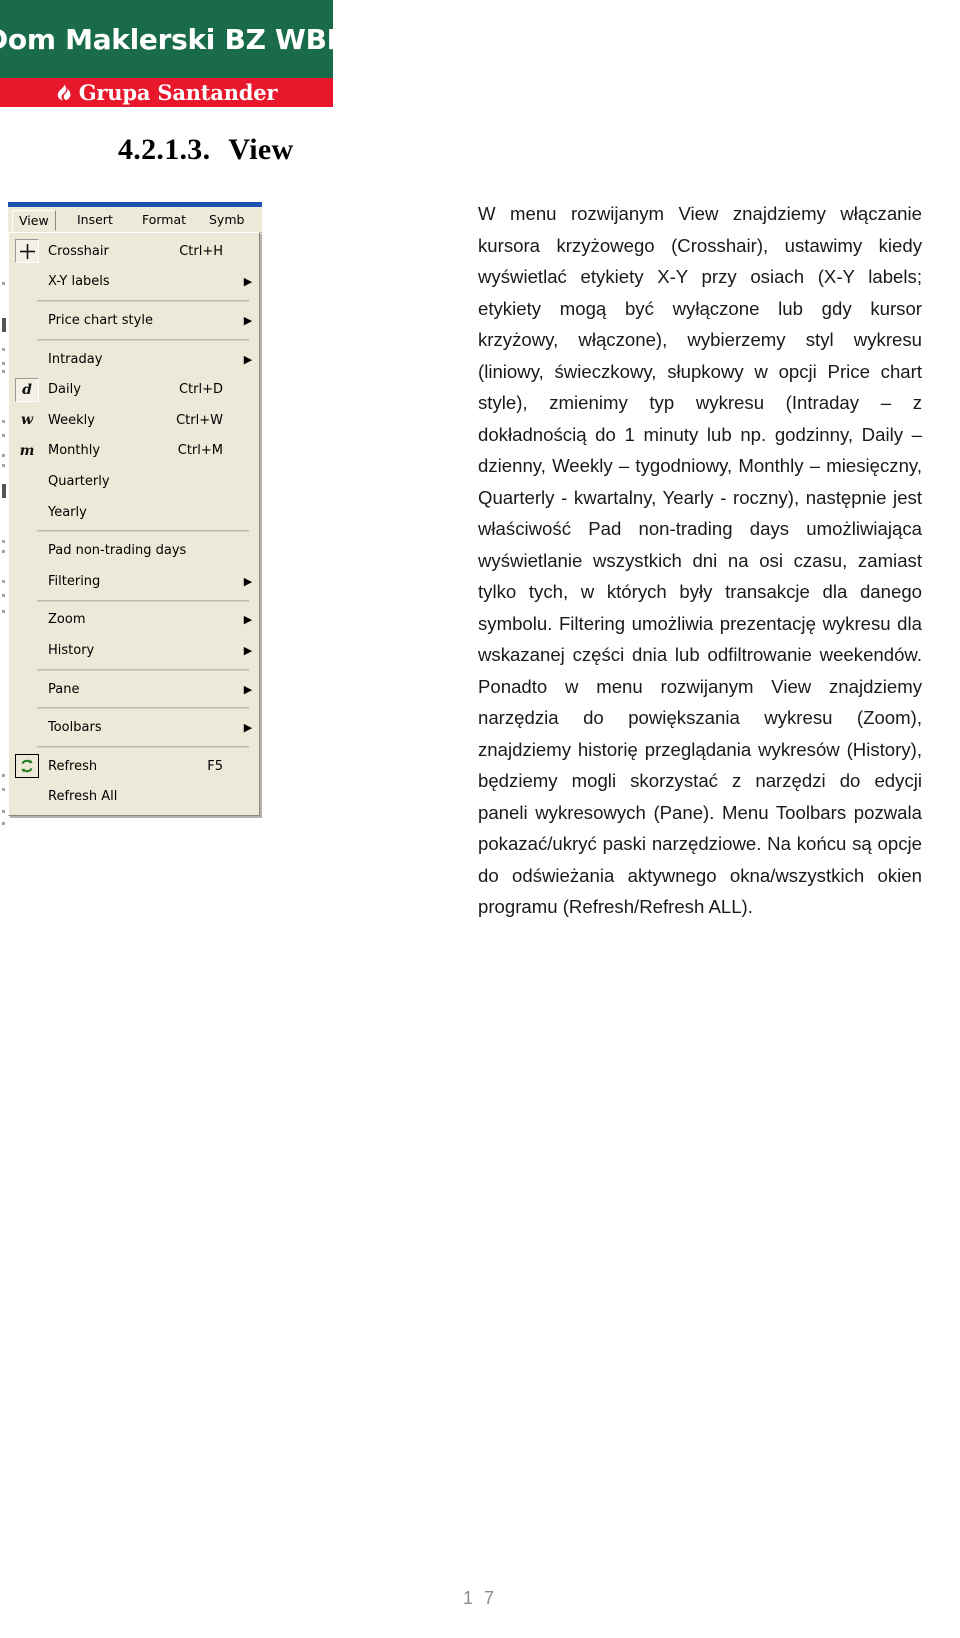  I want to click on daily-icon-cell: d, so click(27, 389).